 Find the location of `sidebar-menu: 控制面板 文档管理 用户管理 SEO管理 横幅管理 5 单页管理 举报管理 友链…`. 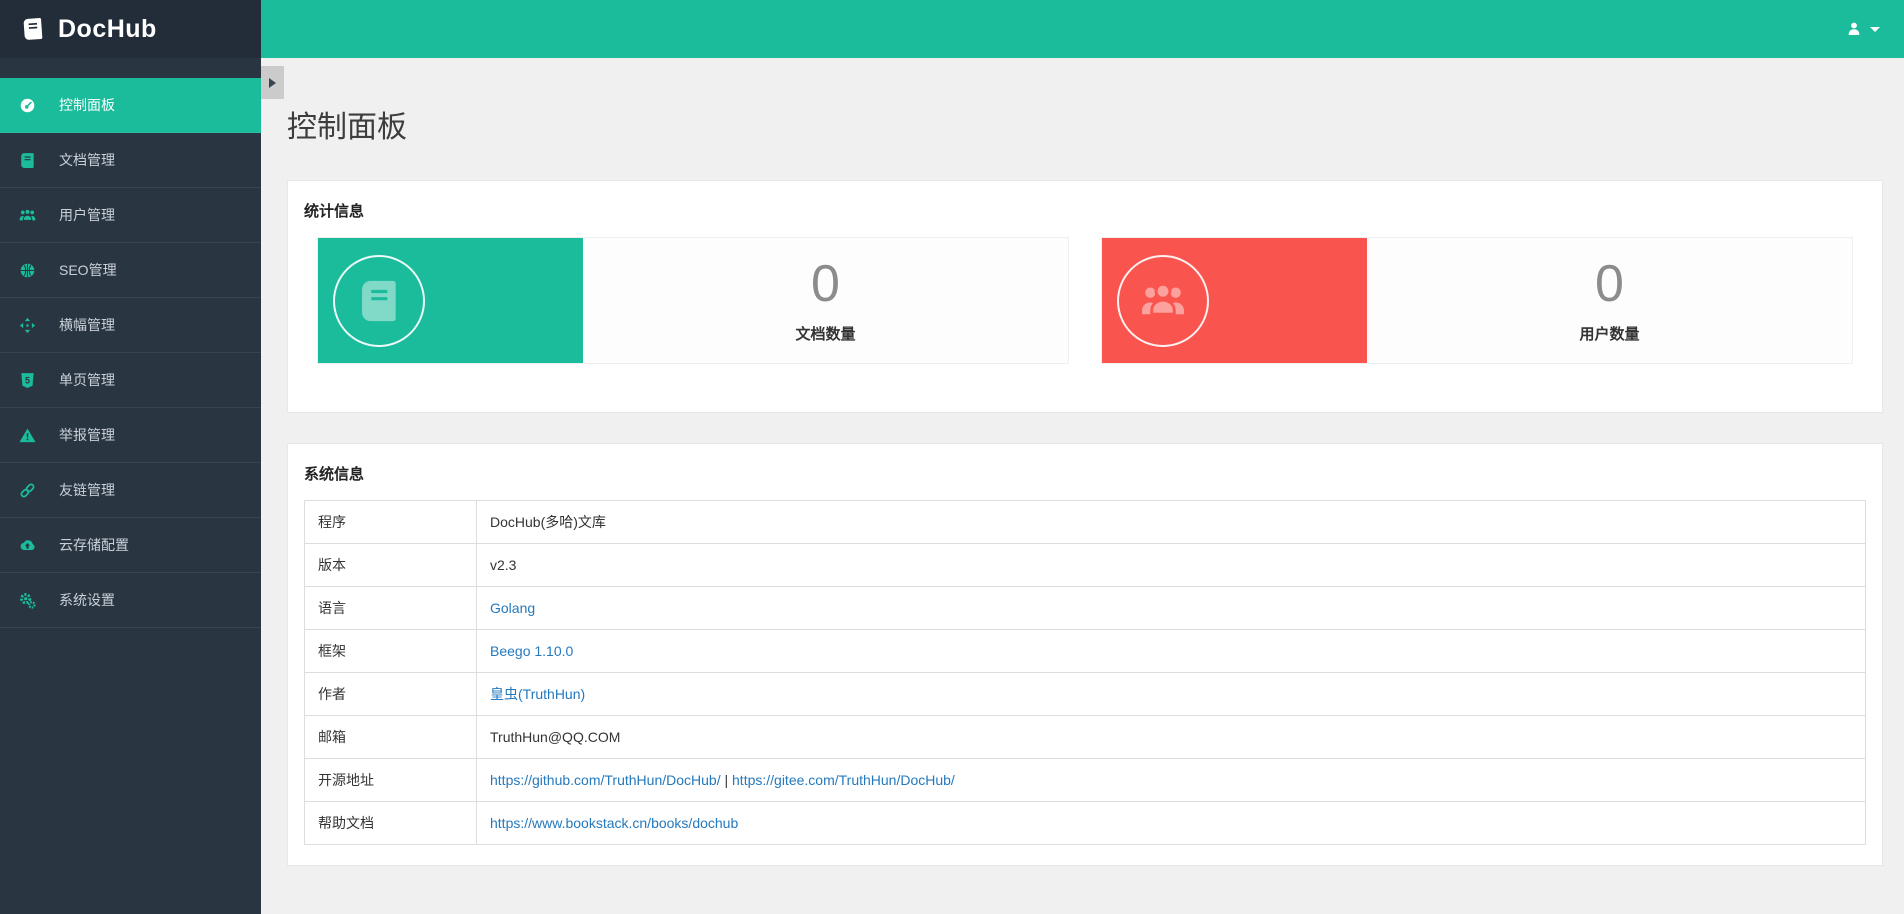

sidebar-menu: 控制面板 文档管理 用户管理 SEO管理 横幅管理 5 单页管理 举报管理 友链… is located at coordinates (130, 353).